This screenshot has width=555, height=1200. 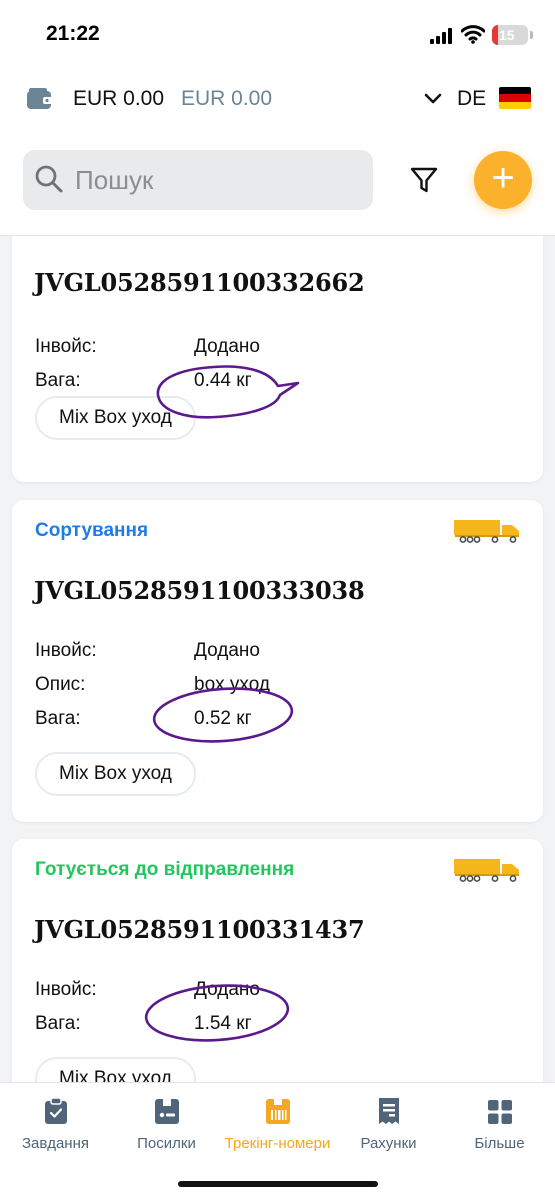 I want to click on tab-more: Більше, so click(x=499, y=1124).